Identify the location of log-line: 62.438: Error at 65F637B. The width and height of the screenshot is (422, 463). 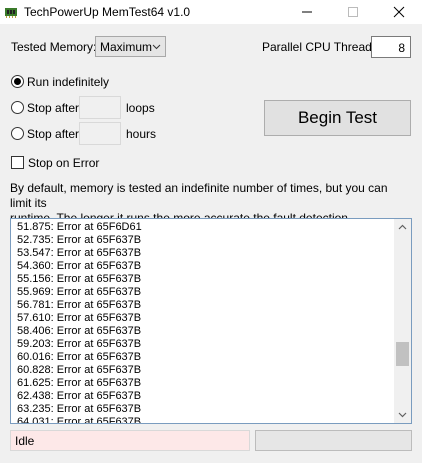
(79, 396).